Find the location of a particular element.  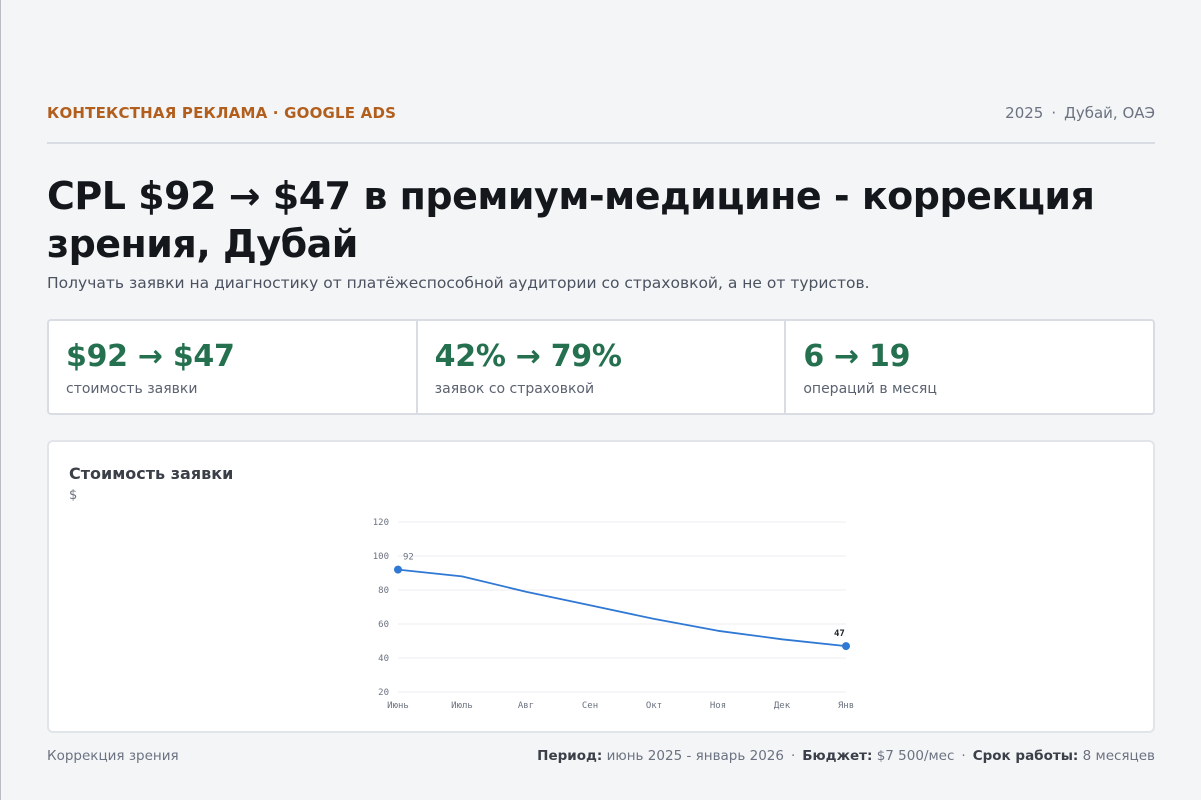

x-tick-label: Янв is located at coordinates (846, 706).